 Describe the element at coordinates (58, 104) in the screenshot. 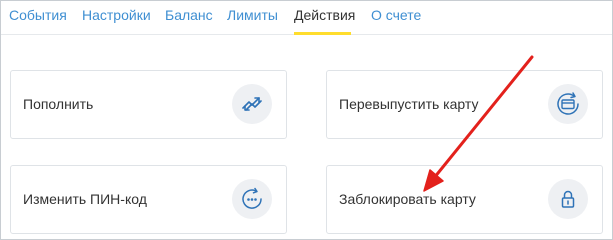

I see `top-up-label: Пополнить` at that location.